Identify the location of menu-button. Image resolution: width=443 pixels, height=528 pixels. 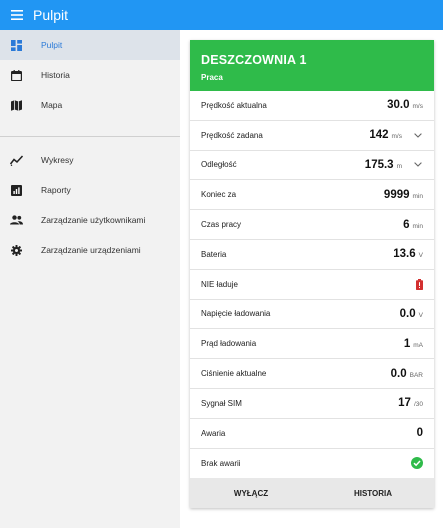
(17, 15).